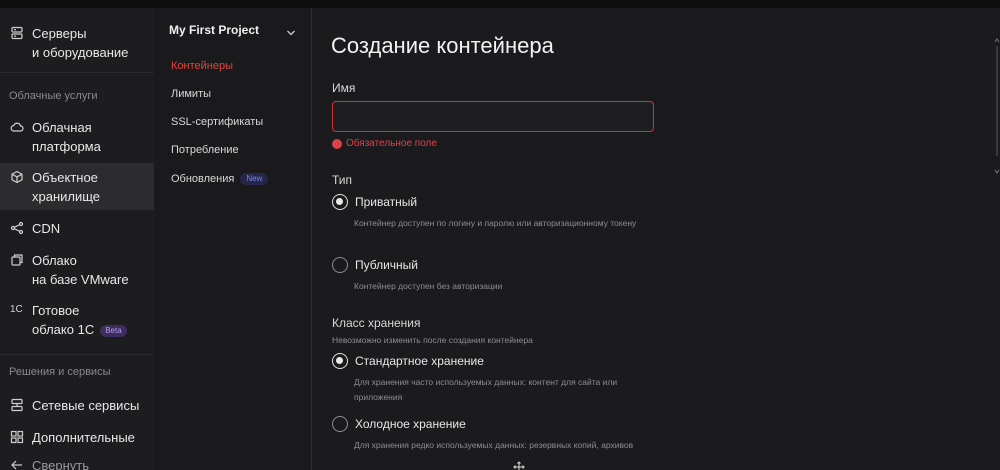  I want to click on radio-storage-cold: Холодное хранение, so click(399, 424).